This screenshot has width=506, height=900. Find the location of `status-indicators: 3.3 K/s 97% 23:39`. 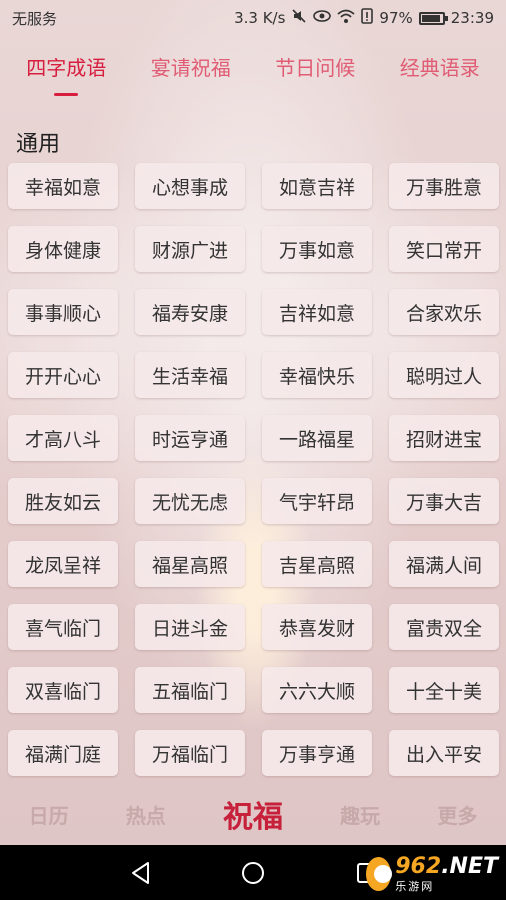

status-indicators: 3.3 K/s 97% 23:39 is located at coordinates (364, 18).